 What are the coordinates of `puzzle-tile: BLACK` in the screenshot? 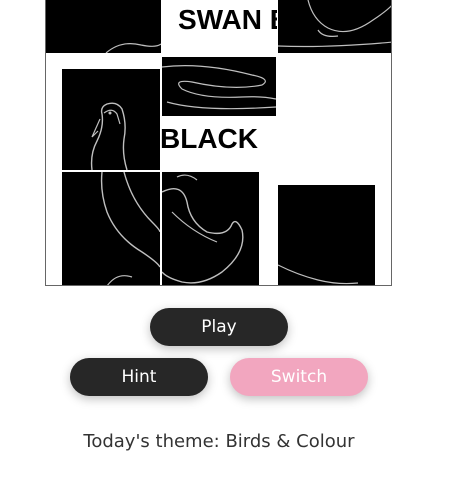 It's located at (218, 144).